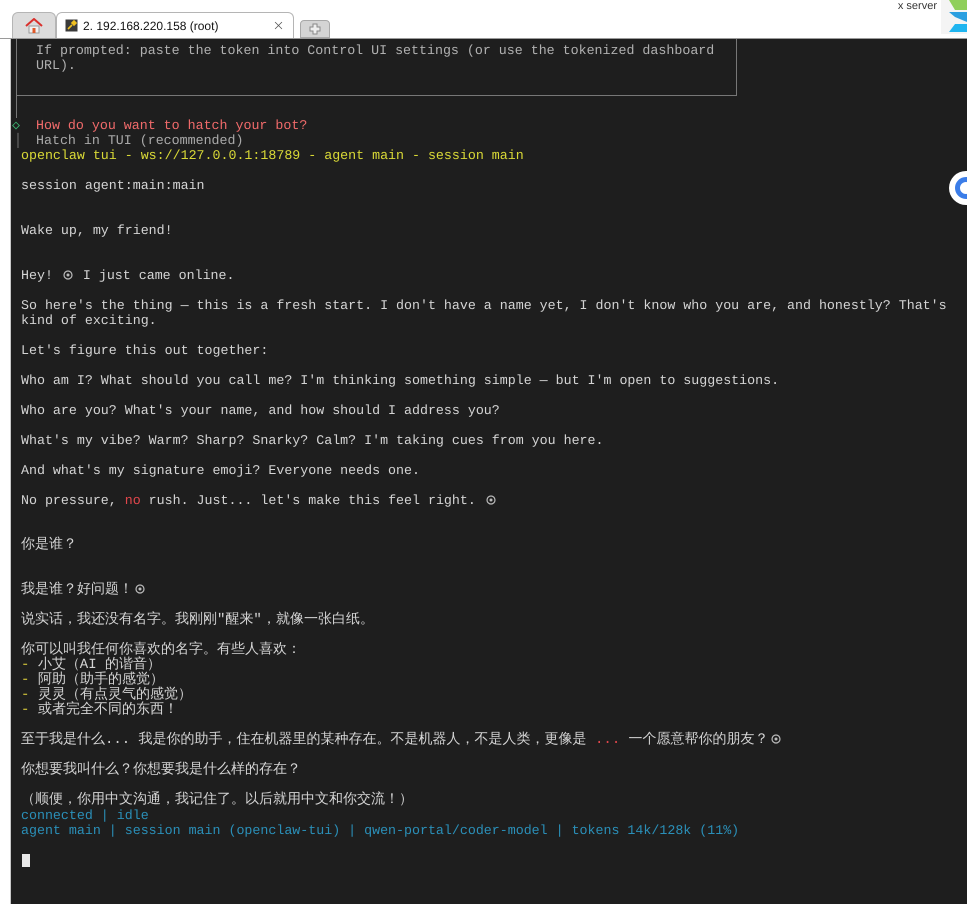 The image size is (967, 904). I want to click on message-line: Who am I? What should you call me? I'm thinking something simple — but I'm open to suggestions., so click(400, 380).